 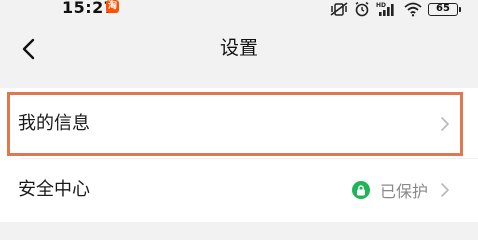 I want to click on battery-level: 65, so click(x=443, y=8).